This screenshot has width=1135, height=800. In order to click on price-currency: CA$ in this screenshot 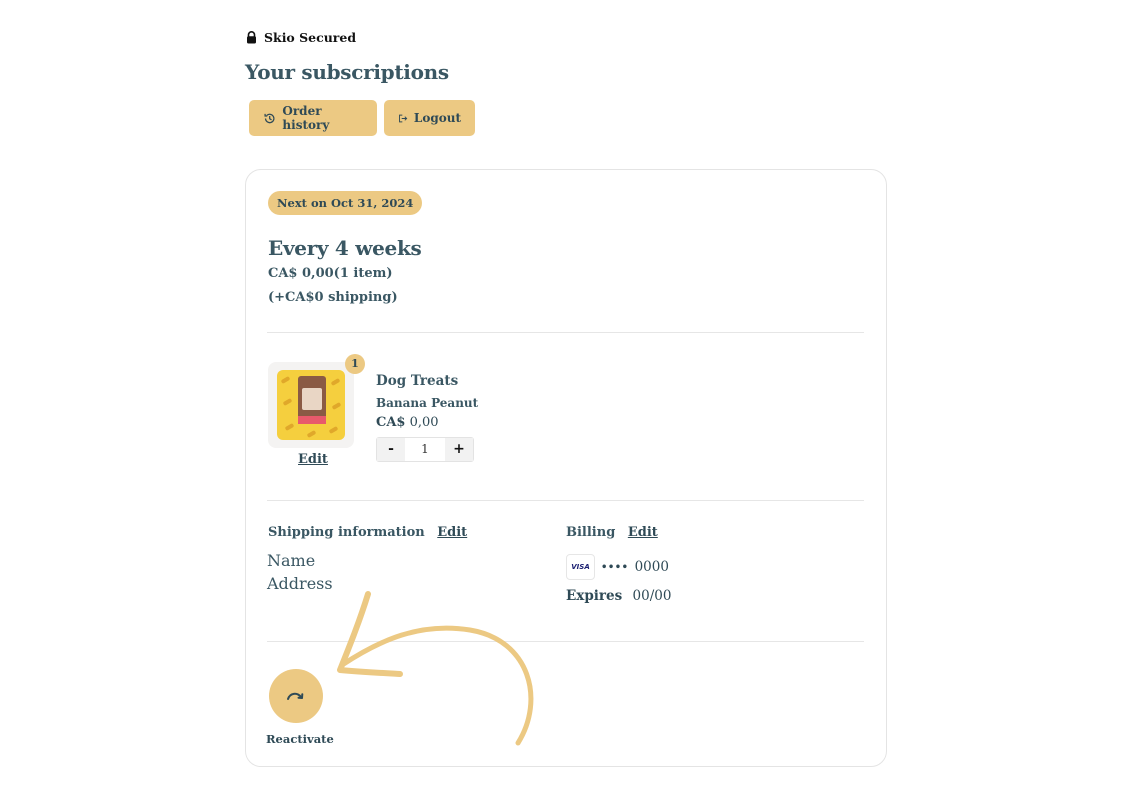, I will do `click(391, 422)`.